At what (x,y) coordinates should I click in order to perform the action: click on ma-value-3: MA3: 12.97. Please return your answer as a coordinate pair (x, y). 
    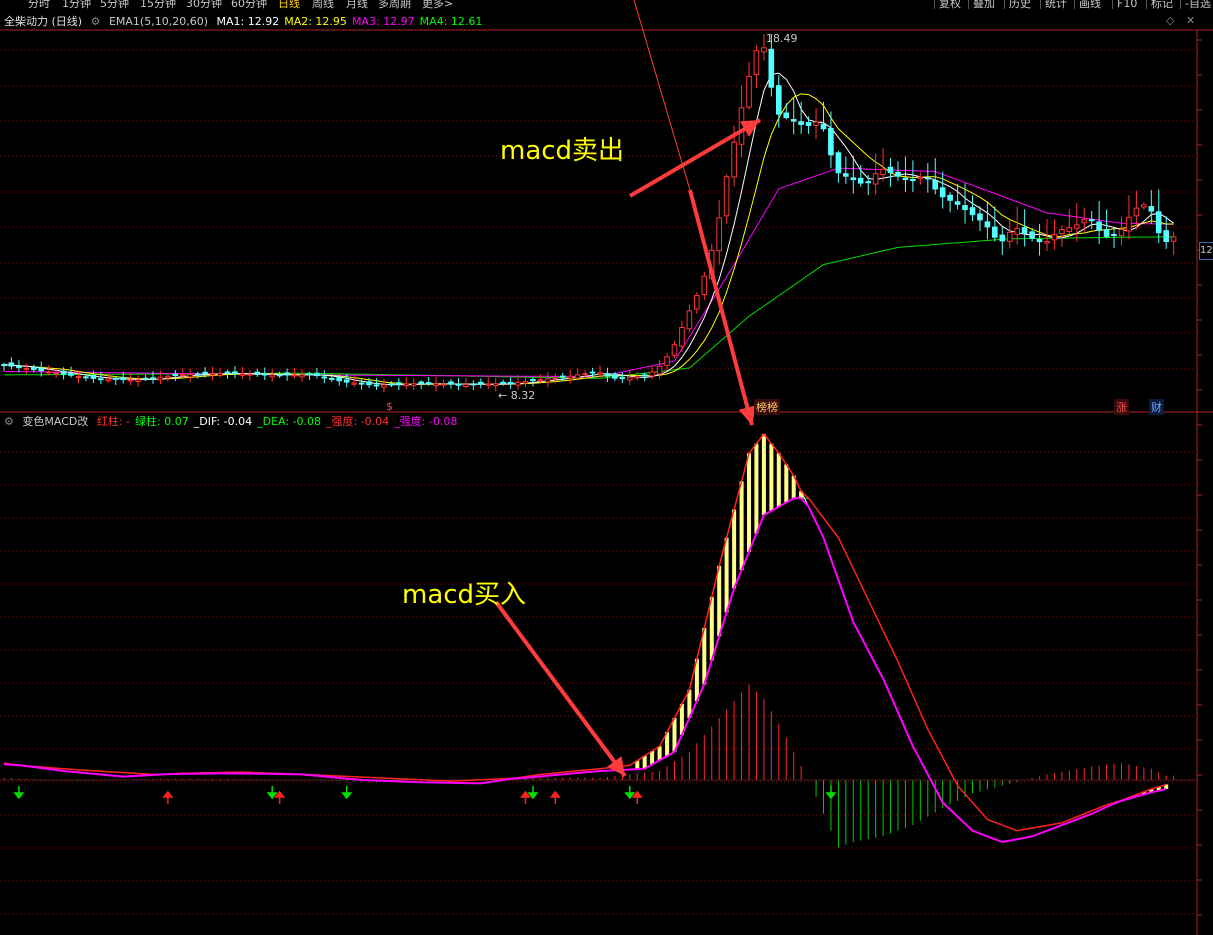
    Looking at the image, I should click on (383, 21).